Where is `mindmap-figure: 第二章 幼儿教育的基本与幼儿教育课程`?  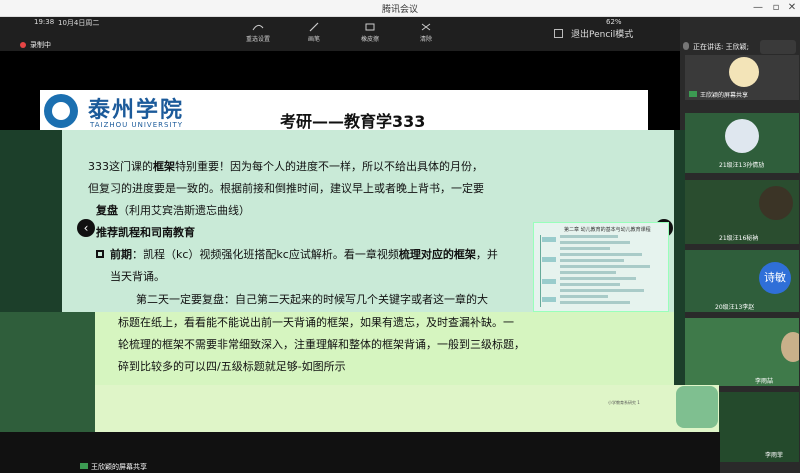 mindmap-figure: 第二章 幼儿教育的基本与幼儿教育课程 is located at coordinates (601, 267).